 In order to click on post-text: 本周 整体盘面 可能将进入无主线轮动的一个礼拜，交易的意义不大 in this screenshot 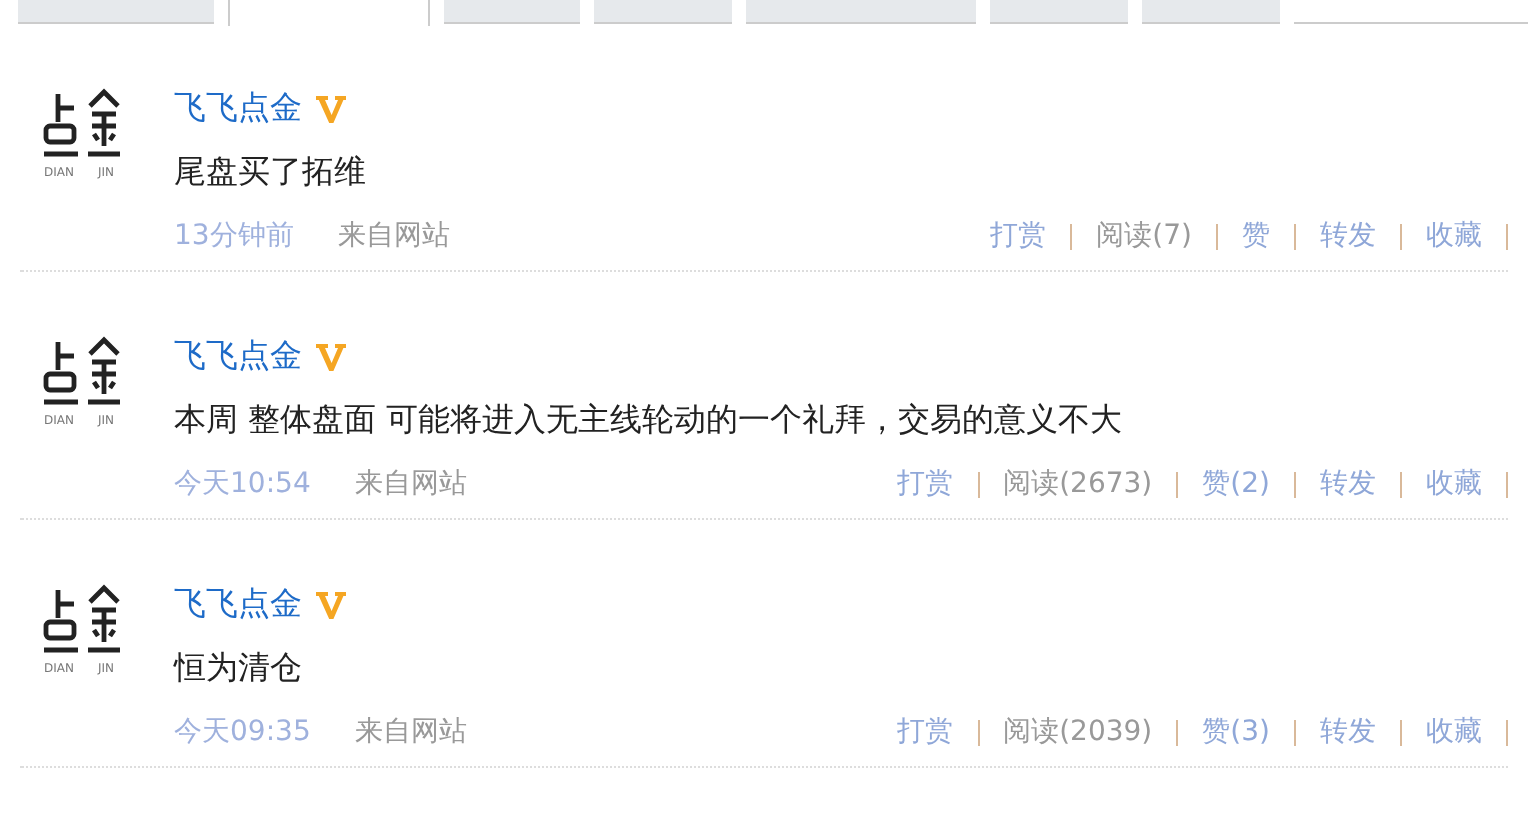, I will do `click(649, 421)`.